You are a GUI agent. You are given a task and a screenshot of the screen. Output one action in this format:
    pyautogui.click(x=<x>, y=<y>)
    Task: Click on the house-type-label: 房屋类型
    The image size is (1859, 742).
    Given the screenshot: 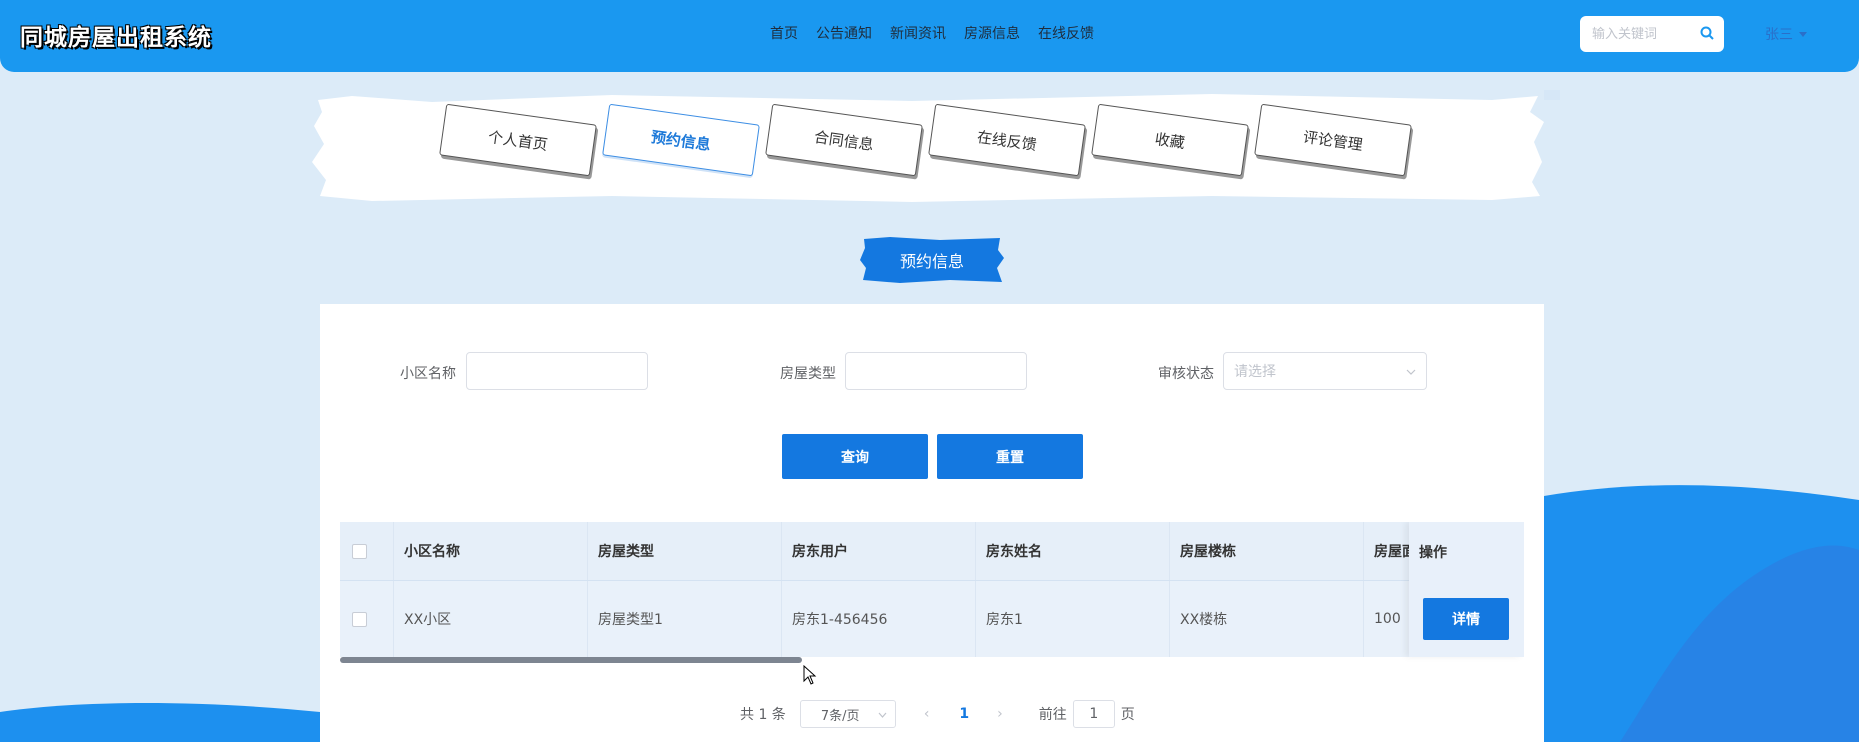 What is the action you would take?
    pyautogui.click(x=808, y=374)
    